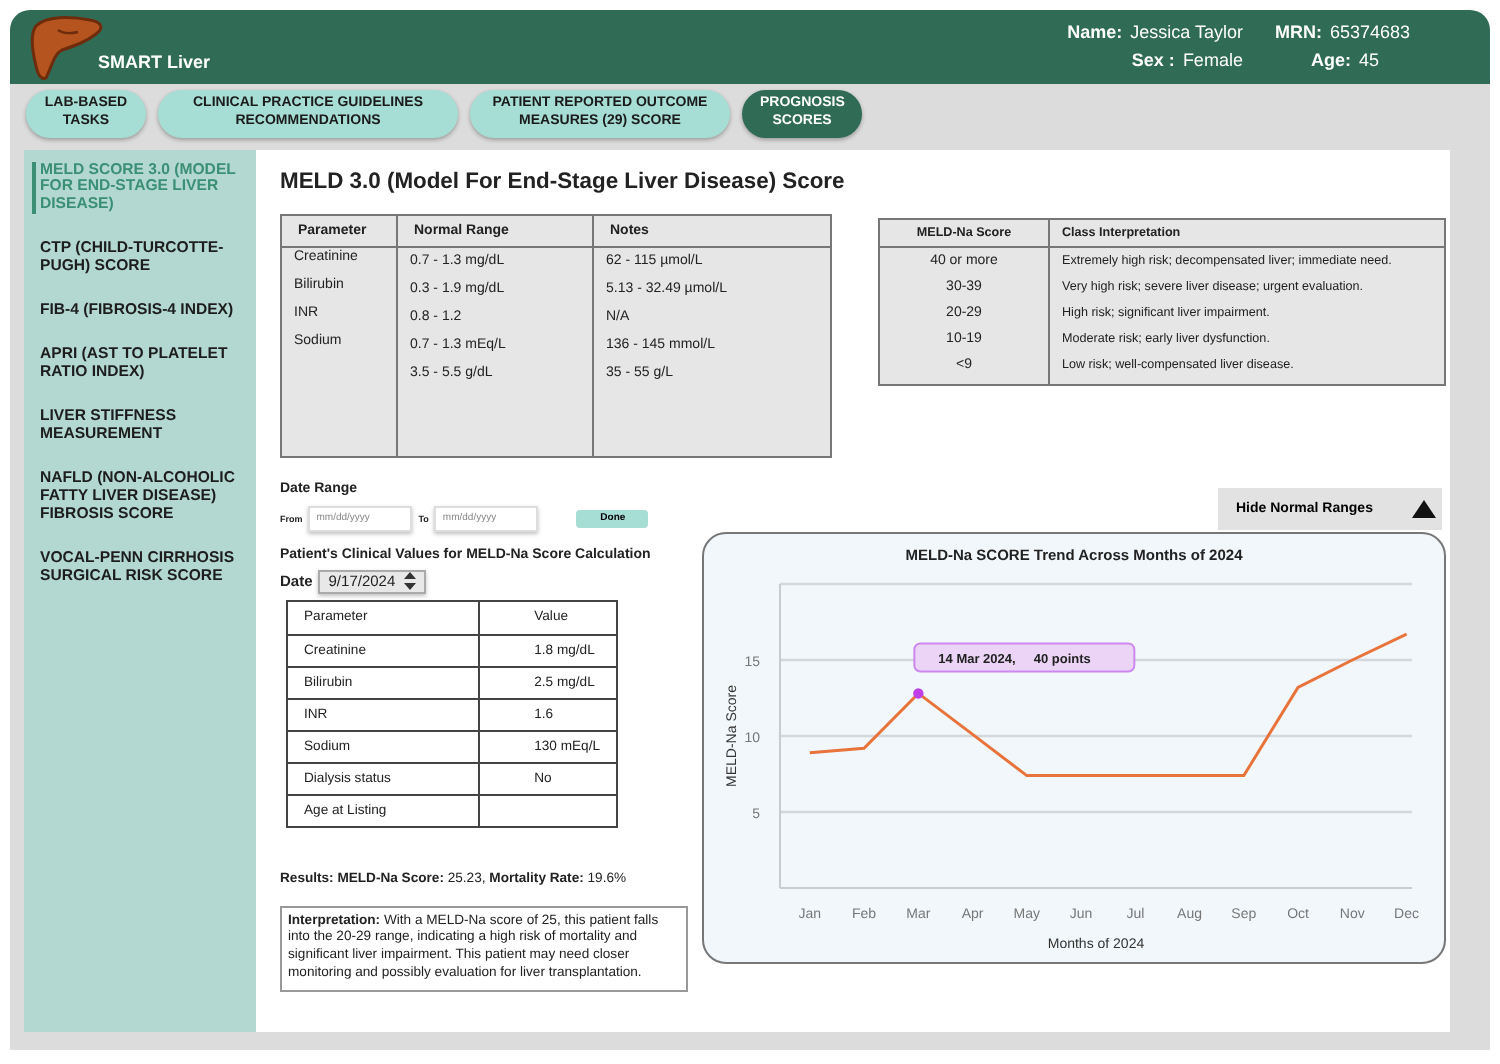  I want to click on field-label: MRN:, so click(1298, 32).